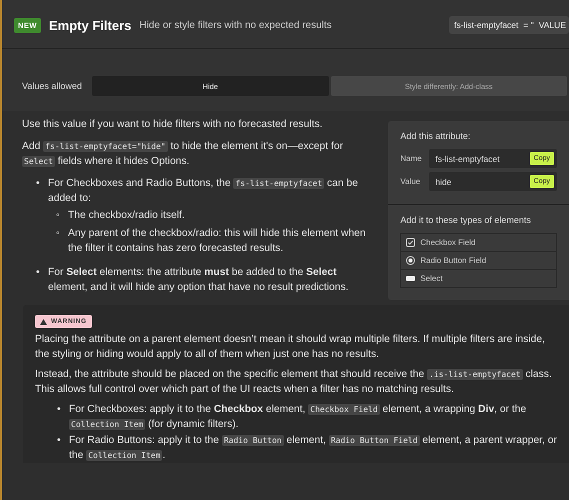  I want to click on field-value: fs-list-emptyfacet, so click(467, 159).